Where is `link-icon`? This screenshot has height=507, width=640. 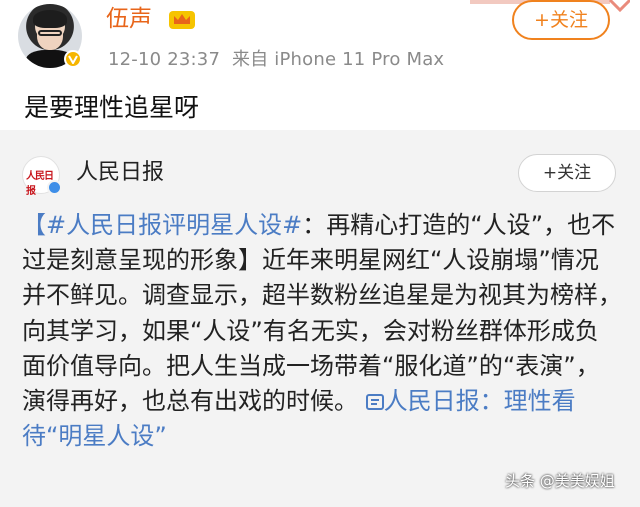
link-icon is located at coordinates (374, 402).